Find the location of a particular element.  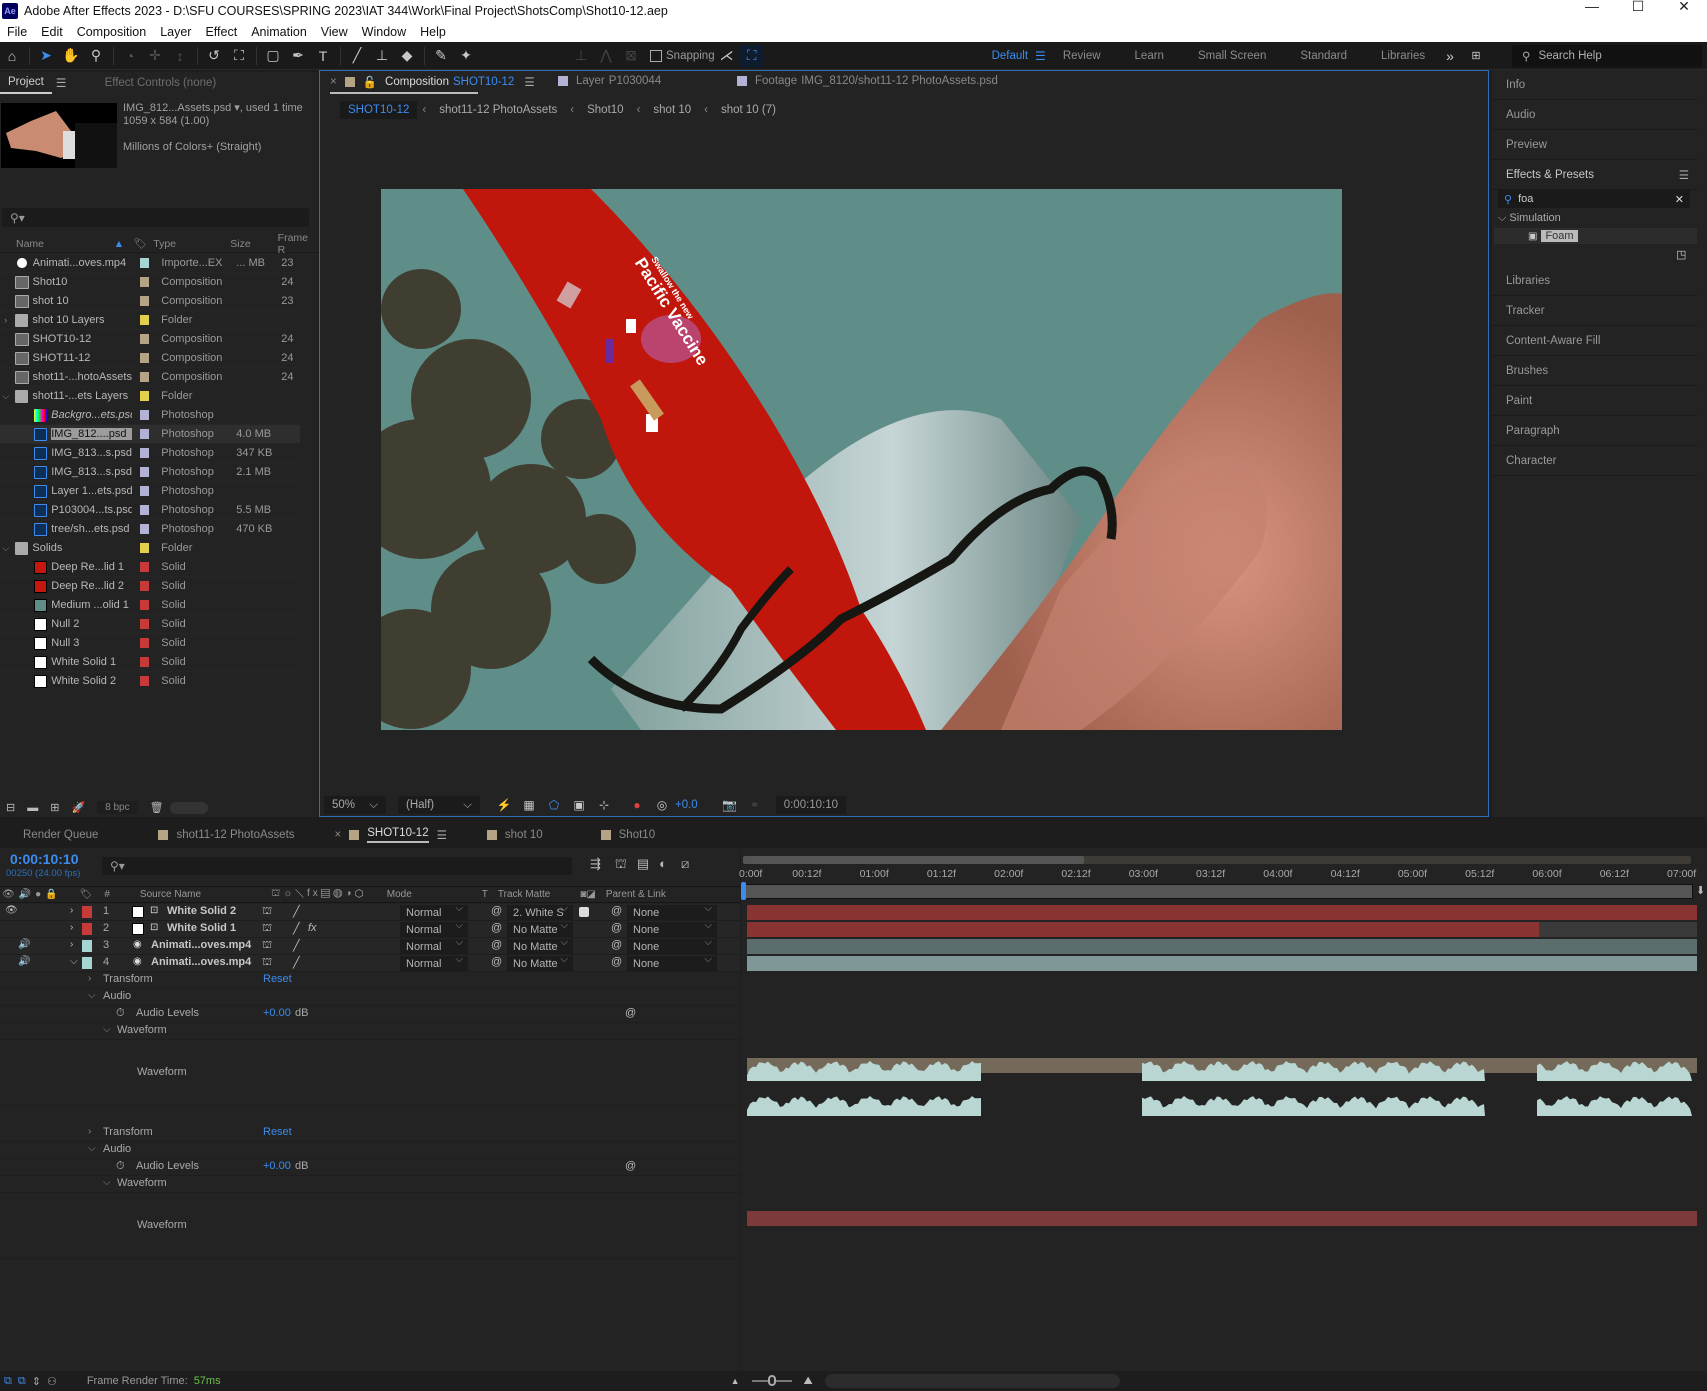

snap-option-icon: ⋌ is located at coordinates (727, 56).